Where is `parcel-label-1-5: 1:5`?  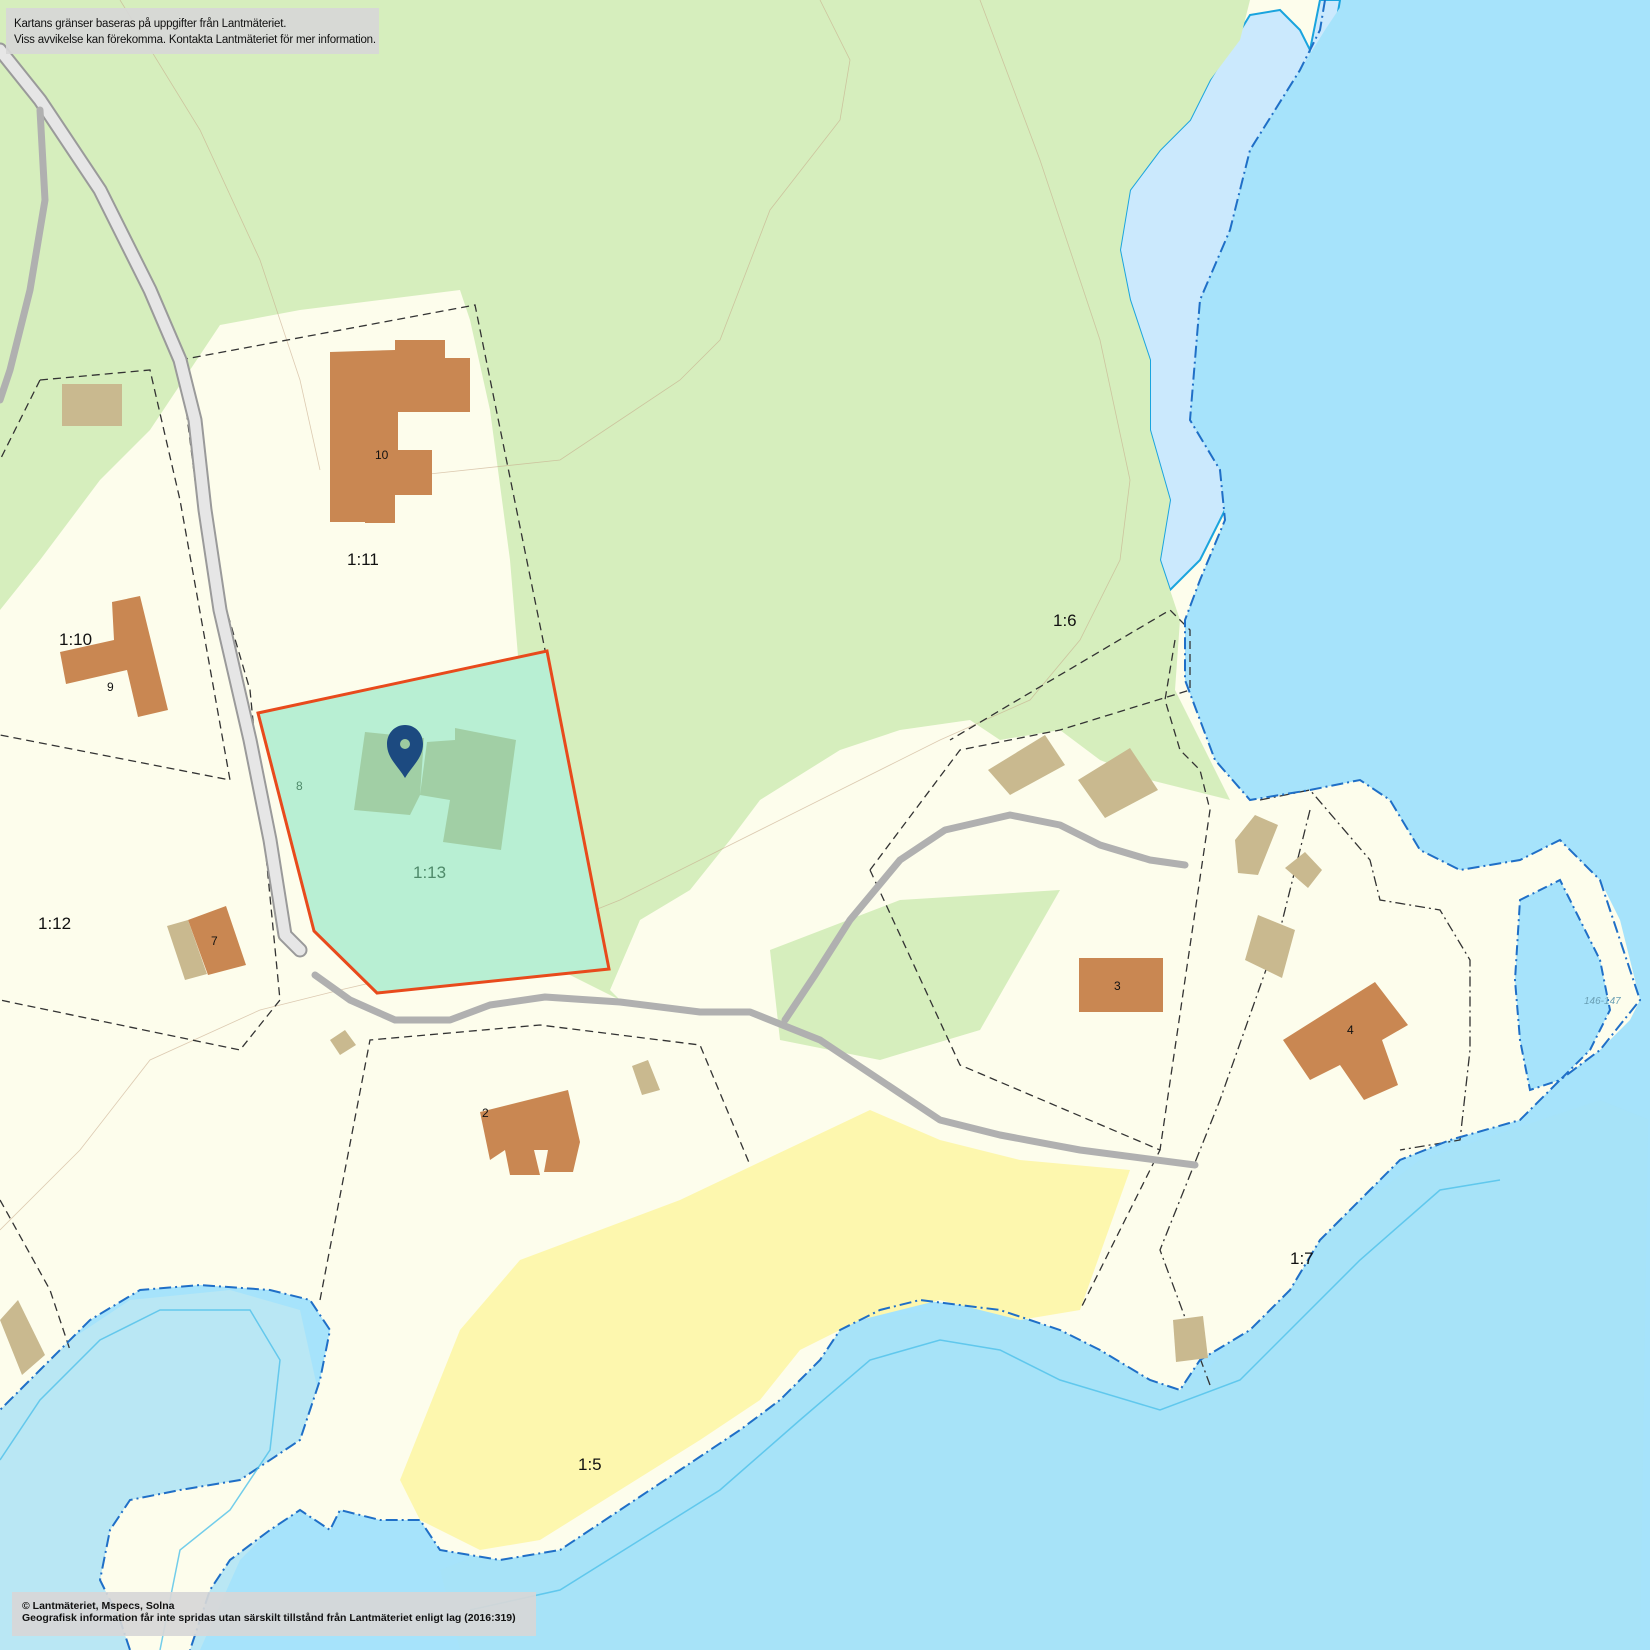 parcel-label-1-5: 1:5 is located at coordinates (590, 1464).